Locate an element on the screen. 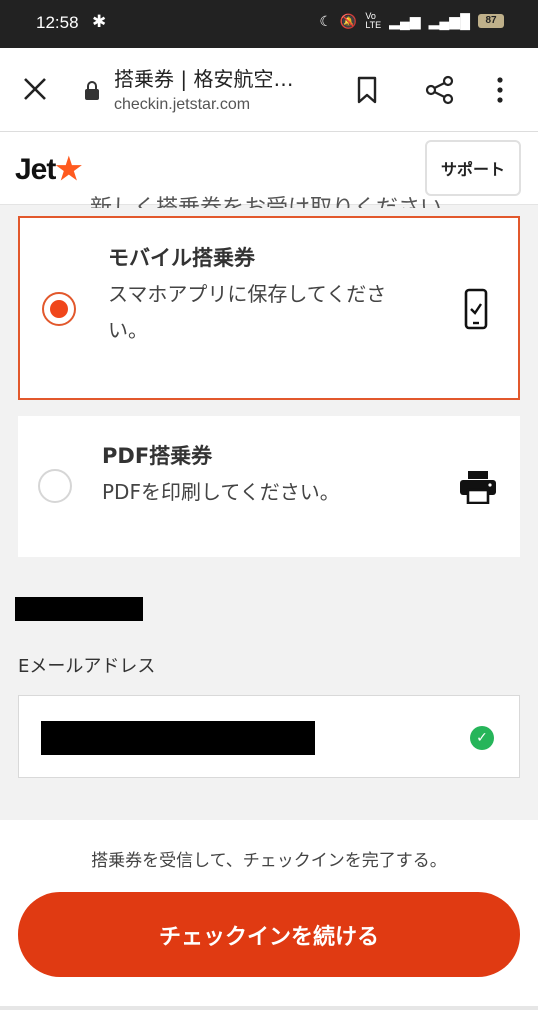 This screenshot has width=538, height=1024. option-title: モバイル搭乗券 is located at coordinates (181, 258).